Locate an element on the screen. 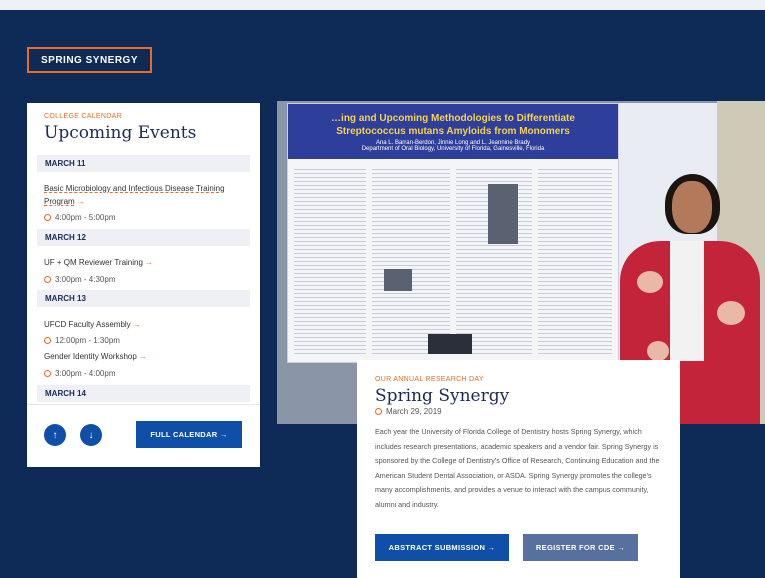 The width and height of the screenshot is (765, 578). research-date: March 29, 2019 is located at coordinates (408, 411).